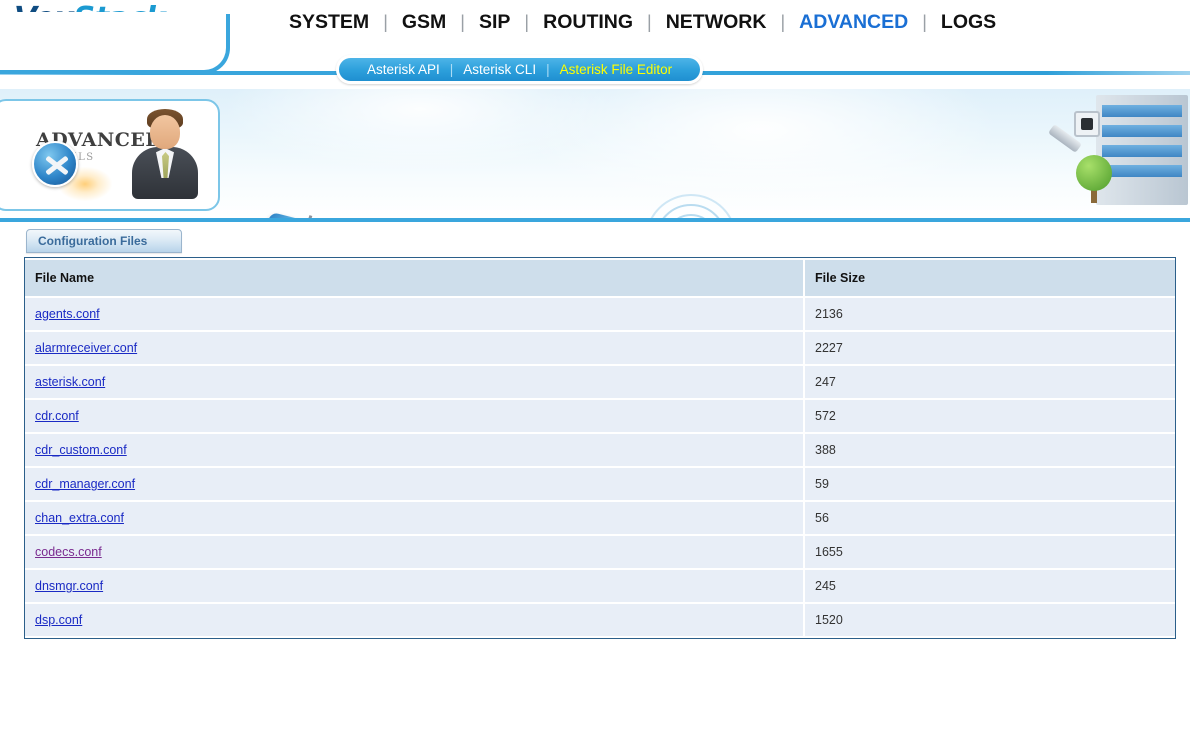  Describe the element at coordinates (414, 586) in the screenshot. I see `cell-file-name: dnsmgr.conf` at that location.